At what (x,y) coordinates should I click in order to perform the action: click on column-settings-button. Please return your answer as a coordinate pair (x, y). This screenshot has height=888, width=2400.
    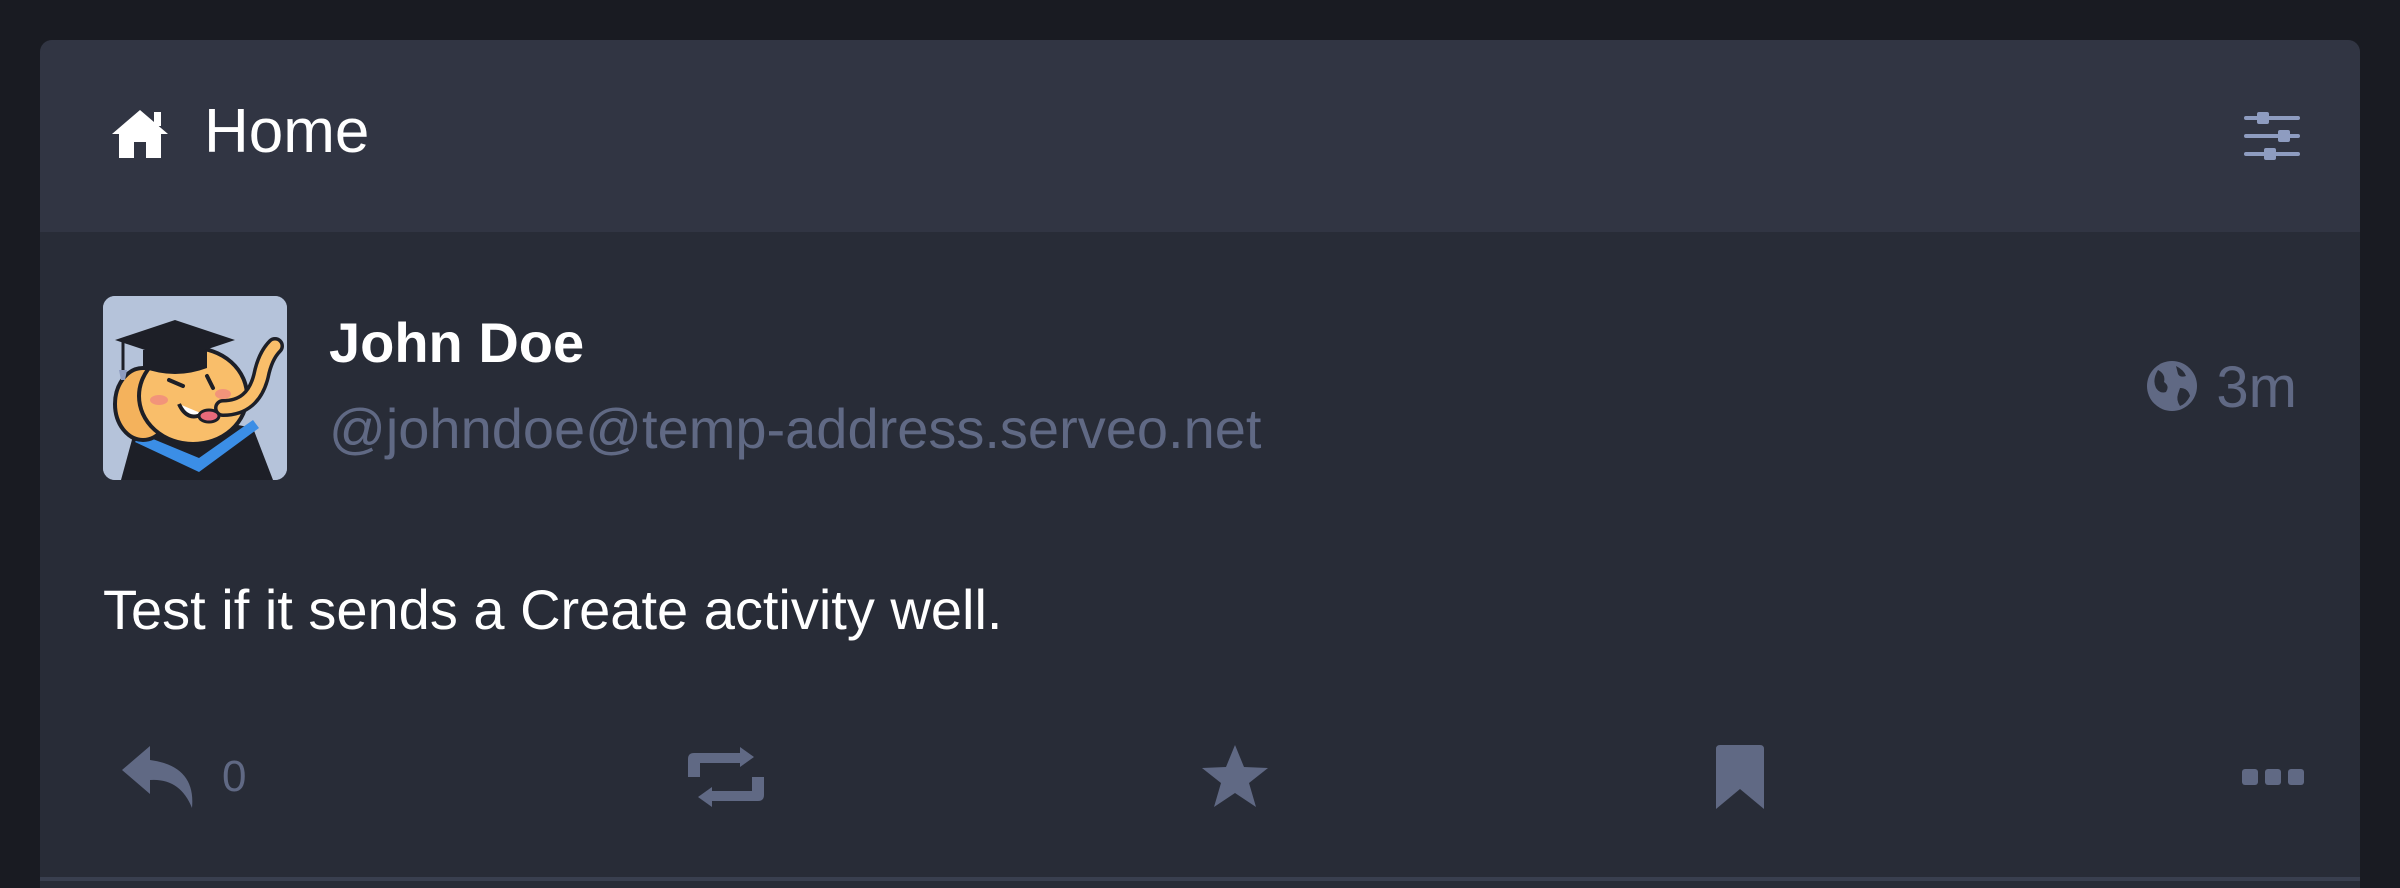
    Looking at the image, I should click on (2272, 136).